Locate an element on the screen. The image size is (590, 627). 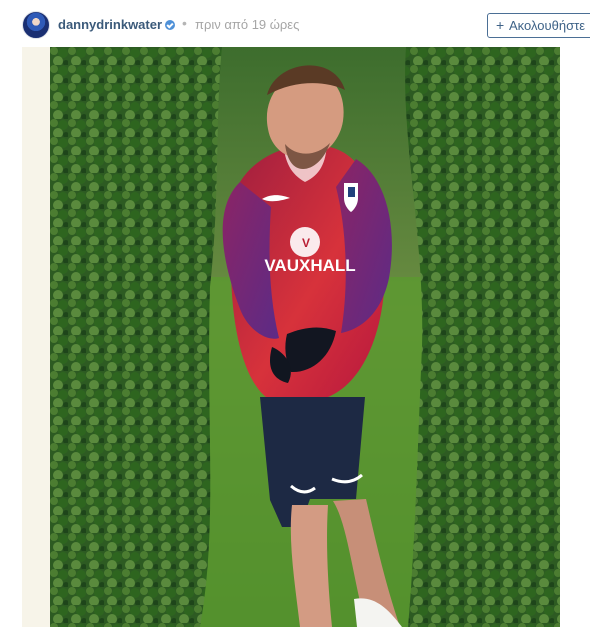
svg-text: VAUXHALL is located at coordinates (309, 265).